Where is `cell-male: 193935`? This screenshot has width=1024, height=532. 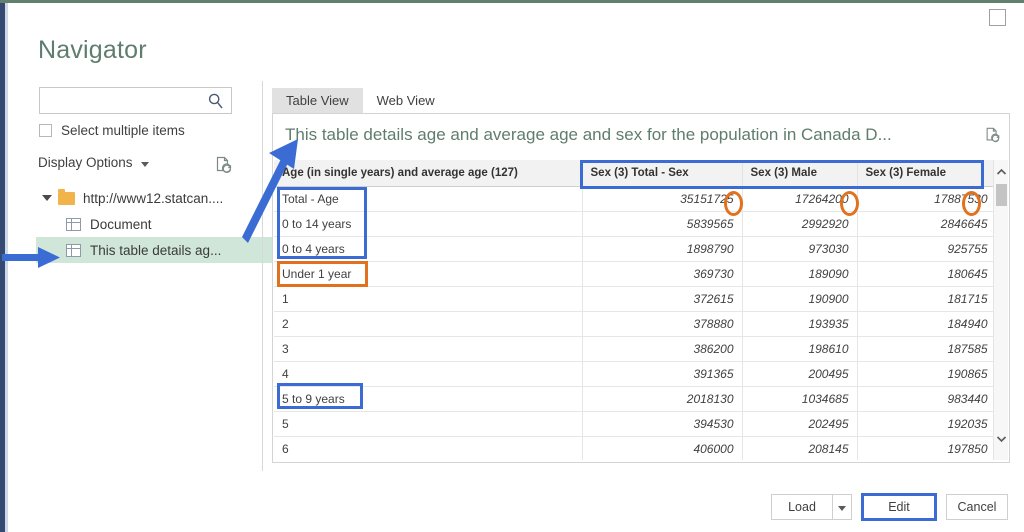
cell-male: 193935 is located at coordinates (800, 324).